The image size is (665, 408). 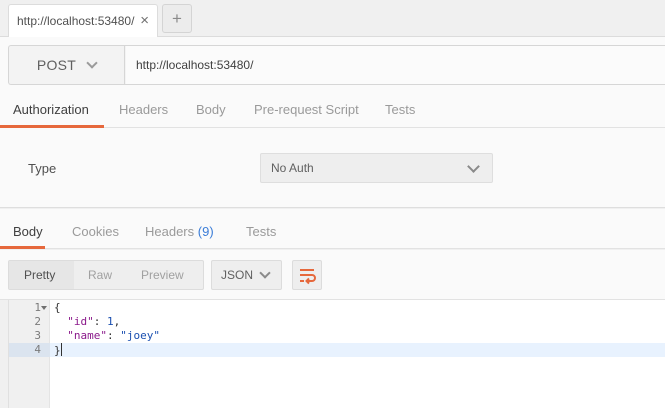 I want to click on code-text: "id": 1,, so click(x=87, y=322).